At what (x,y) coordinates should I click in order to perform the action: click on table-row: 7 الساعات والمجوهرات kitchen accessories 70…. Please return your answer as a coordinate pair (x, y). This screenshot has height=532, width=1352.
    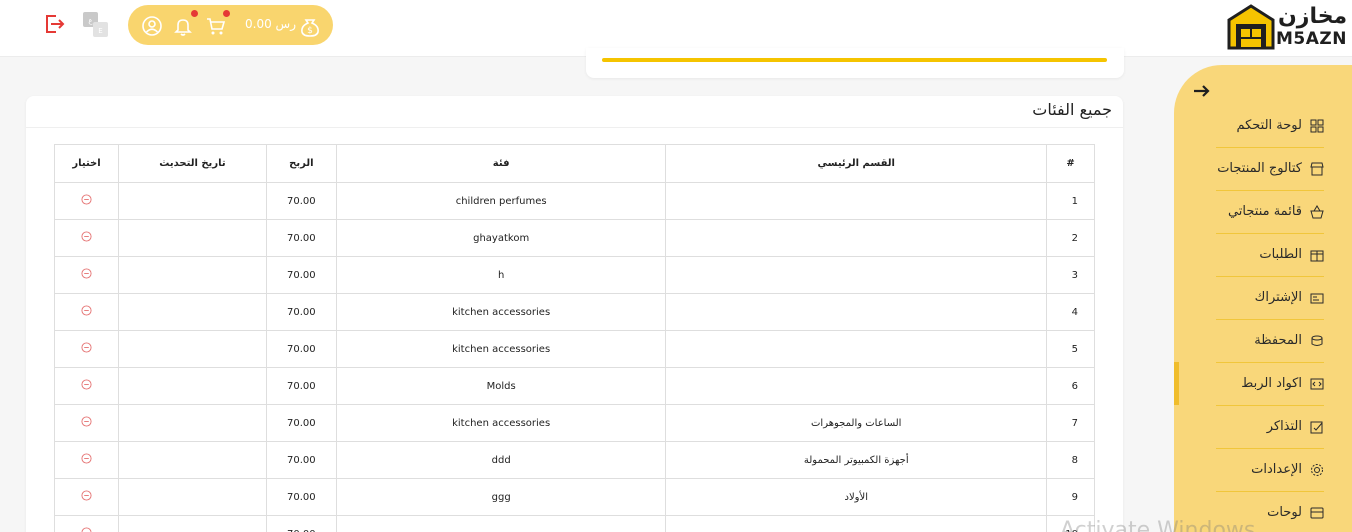
    Looking at the image, I should click on (574, 423).